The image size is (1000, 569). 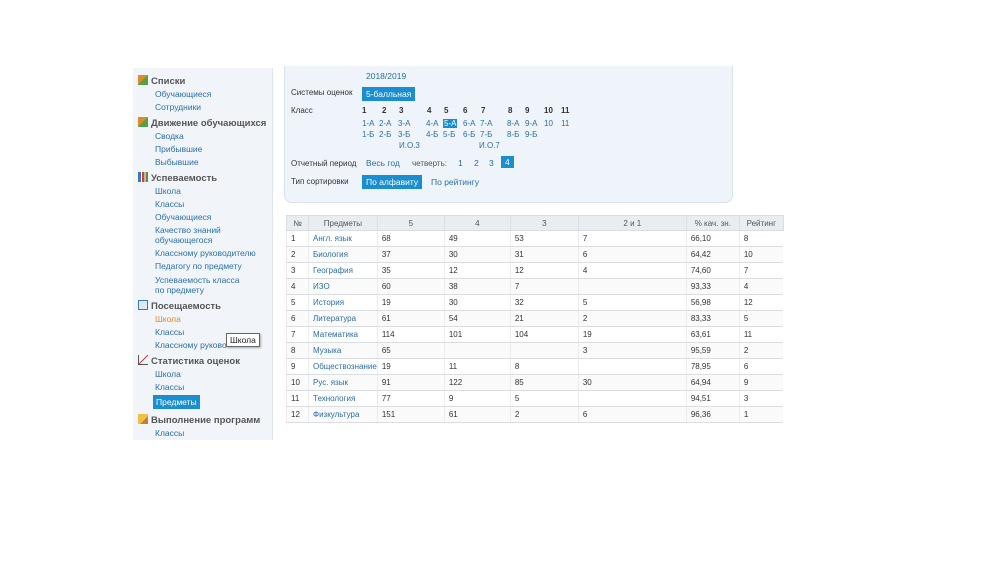 What do you see at coordinates (143, 419) in the screenshot?
I see `edit-icon` at bounding box center [143, 419].